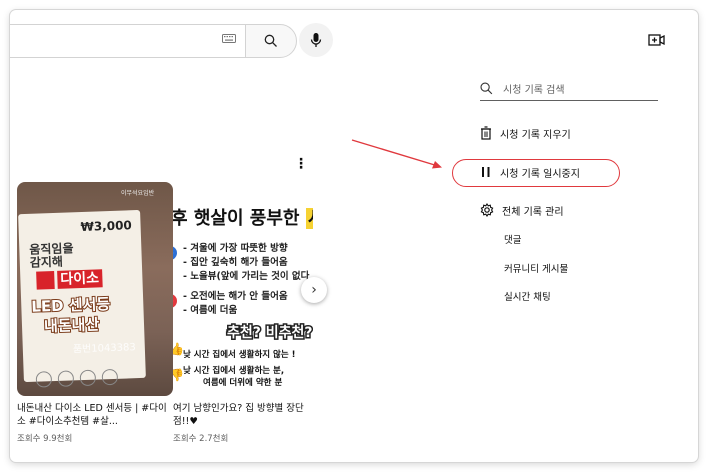 The width and height of the screenshot is (712, 474). What do you see at coordinates (229, 38) in the screenshot?
I see `keyboard-icon` at bounding box center [229, 38].